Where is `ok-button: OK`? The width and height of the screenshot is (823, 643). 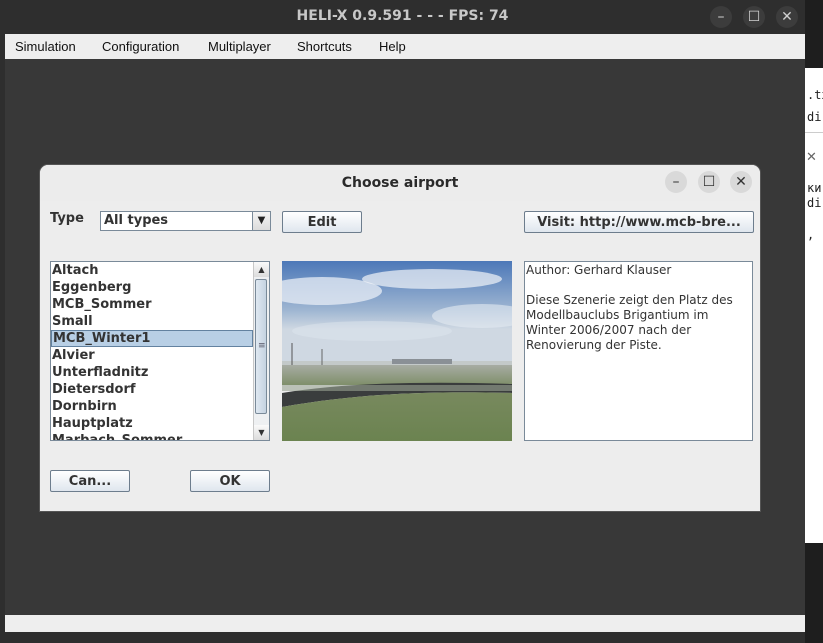
ok-button: OK is located at coordinates (230, 481).